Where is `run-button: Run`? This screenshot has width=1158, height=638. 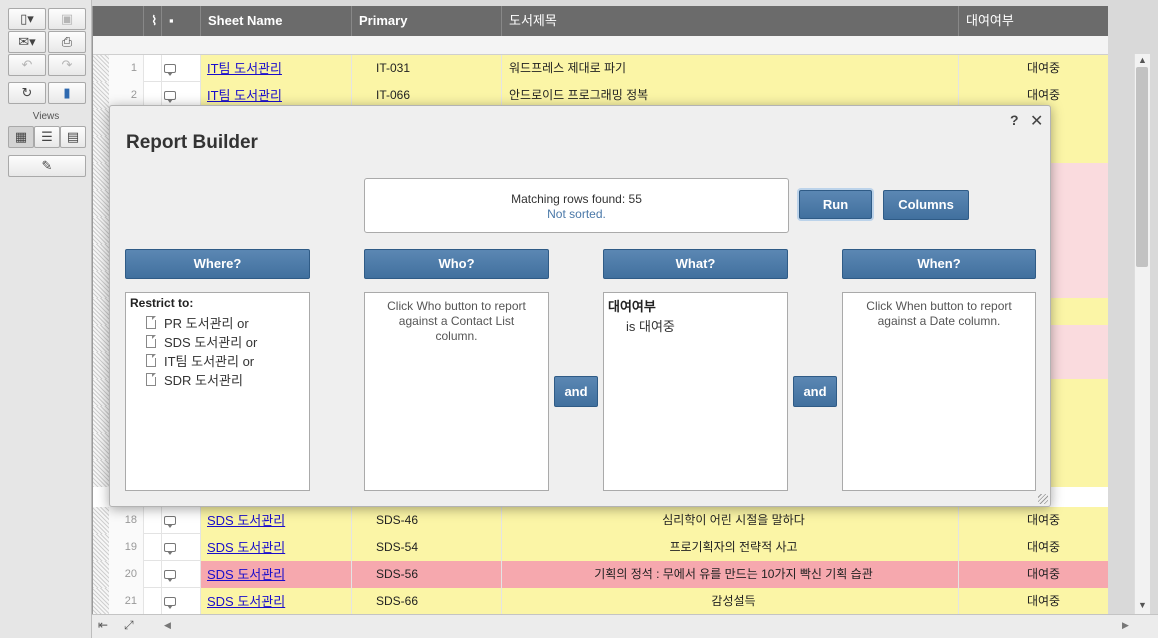 run-button: Run is located at coordinates (835, 204).